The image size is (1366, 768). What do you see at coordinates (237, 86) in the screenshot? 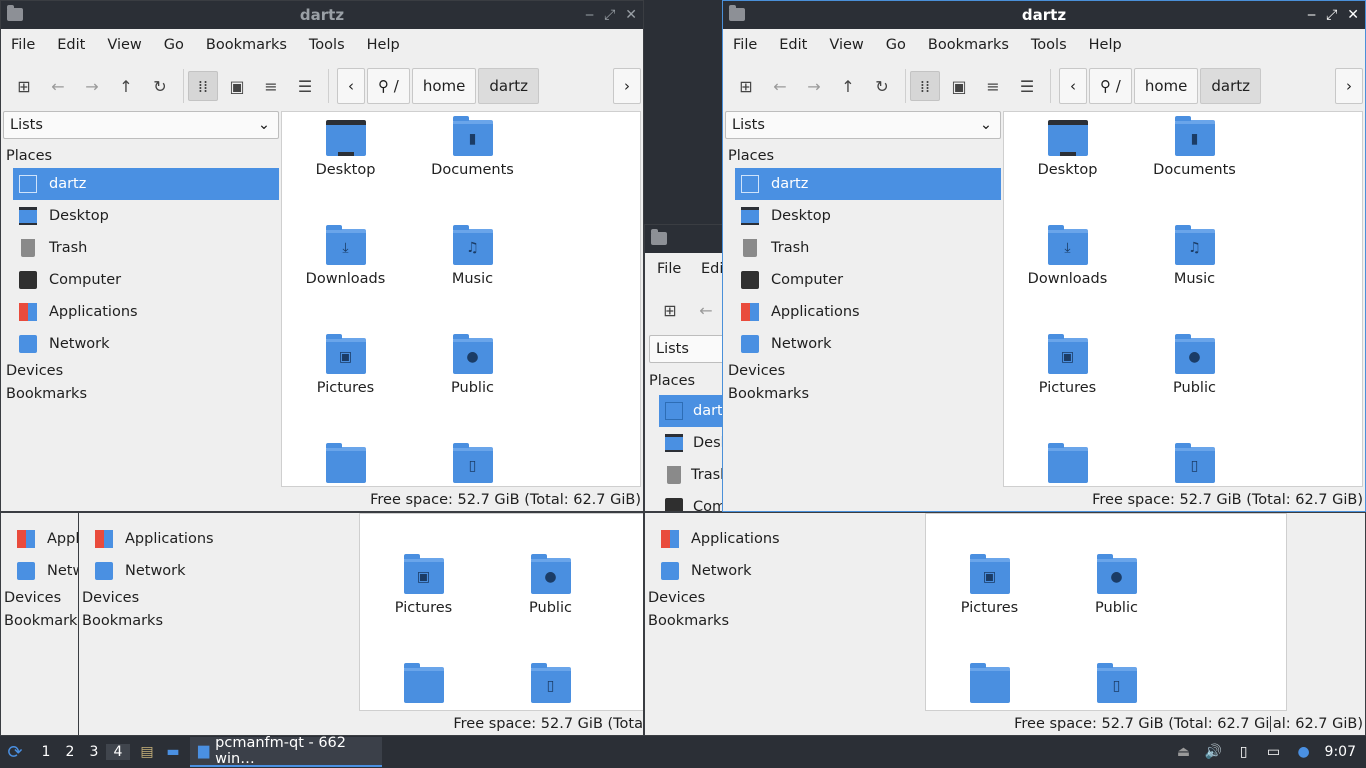
I see `thumbnail-view-icon: ▣` at bounding box center [237, 86].